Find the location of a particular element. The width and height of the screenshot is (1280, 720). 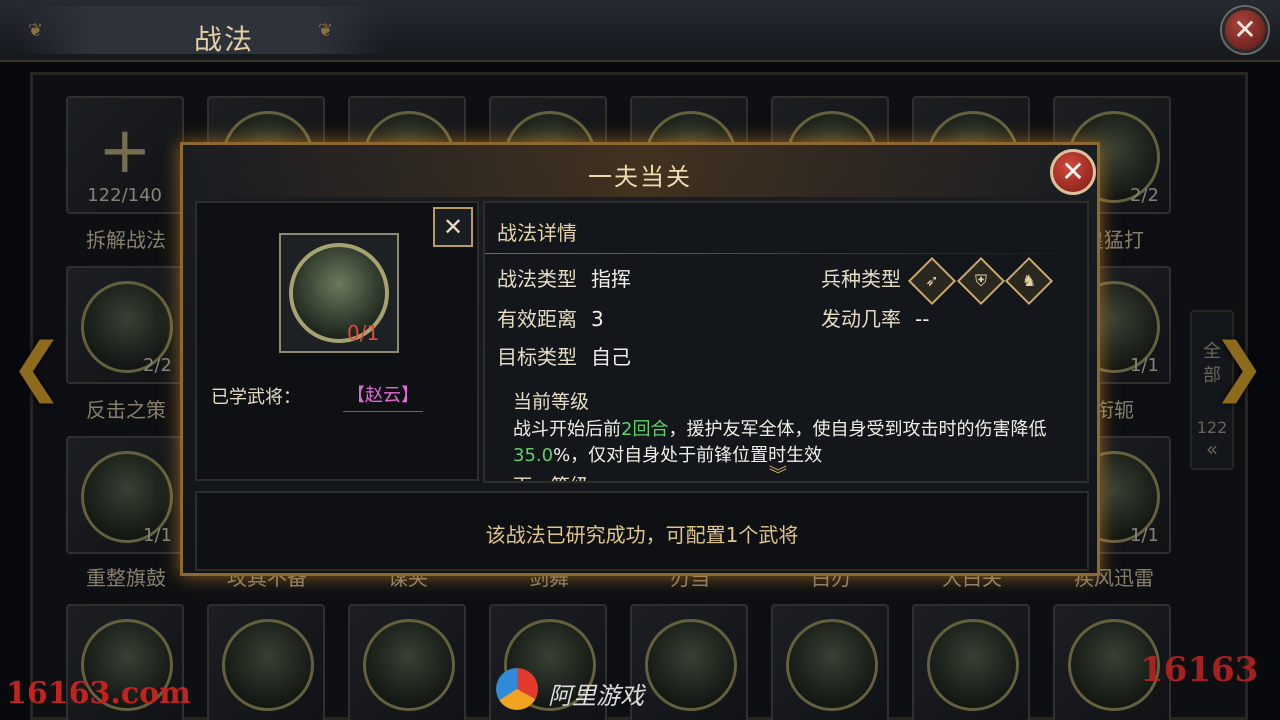

trigger-rate-key: 发动几率 is located at coordinates (861, 319).